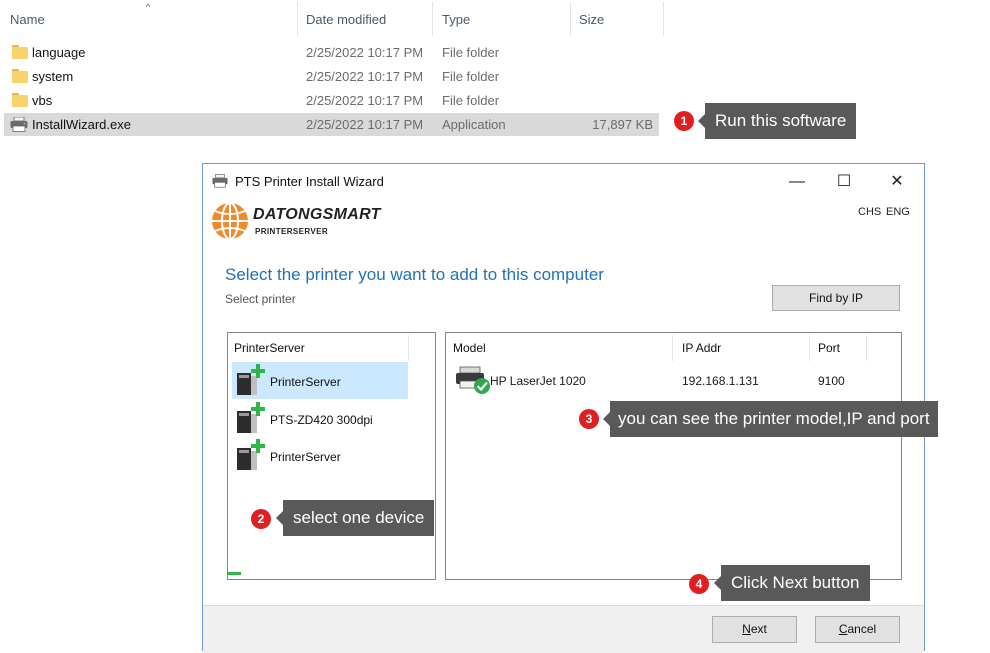  I want to click on step-badge-3: 3, so click(589, 419).